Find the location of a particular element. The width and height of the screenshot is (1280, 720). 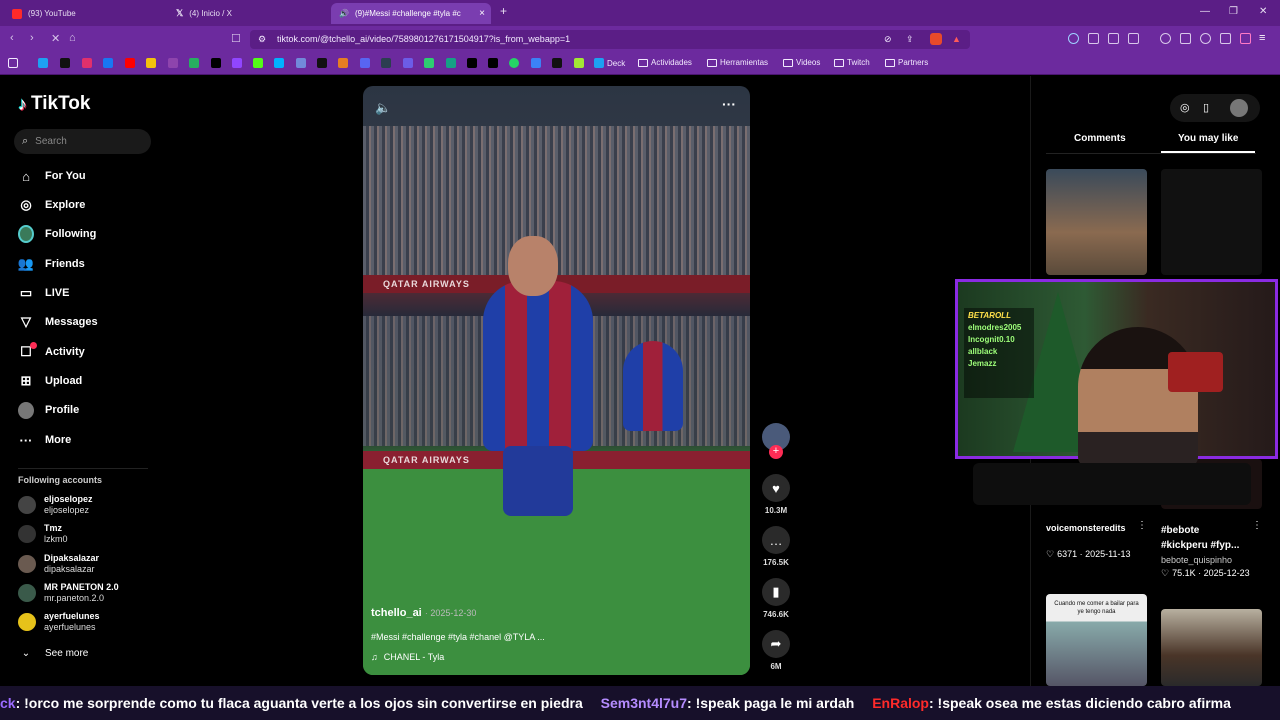

follow-plus-icon: + is located at coordinates (776, 452).